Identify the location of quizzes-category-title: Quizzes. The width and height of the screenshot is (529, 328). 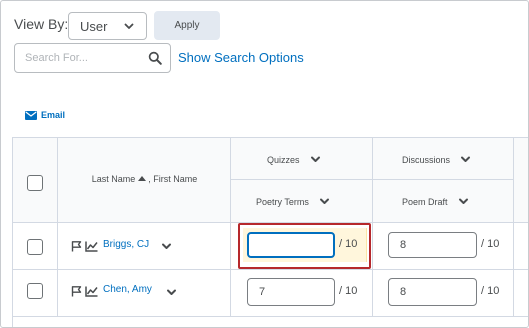
(294, 159).